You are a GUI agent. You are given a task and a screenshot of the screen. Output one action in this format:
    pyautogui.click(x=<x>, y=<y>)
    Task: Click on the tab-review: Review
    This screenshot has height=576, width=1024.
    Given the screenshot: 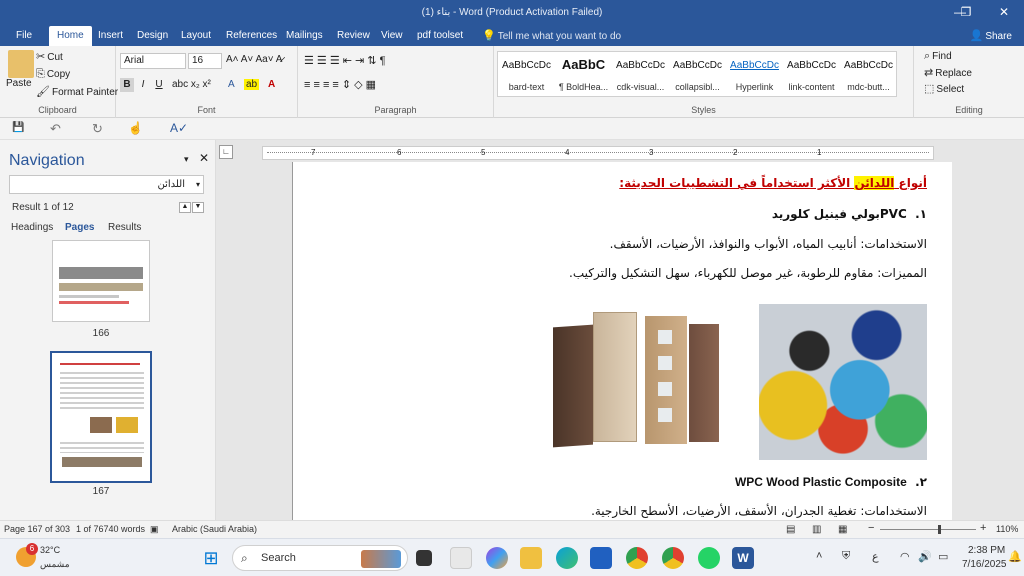 What is the action you would take?
    pyautogui.click(x=353, y=36)
    